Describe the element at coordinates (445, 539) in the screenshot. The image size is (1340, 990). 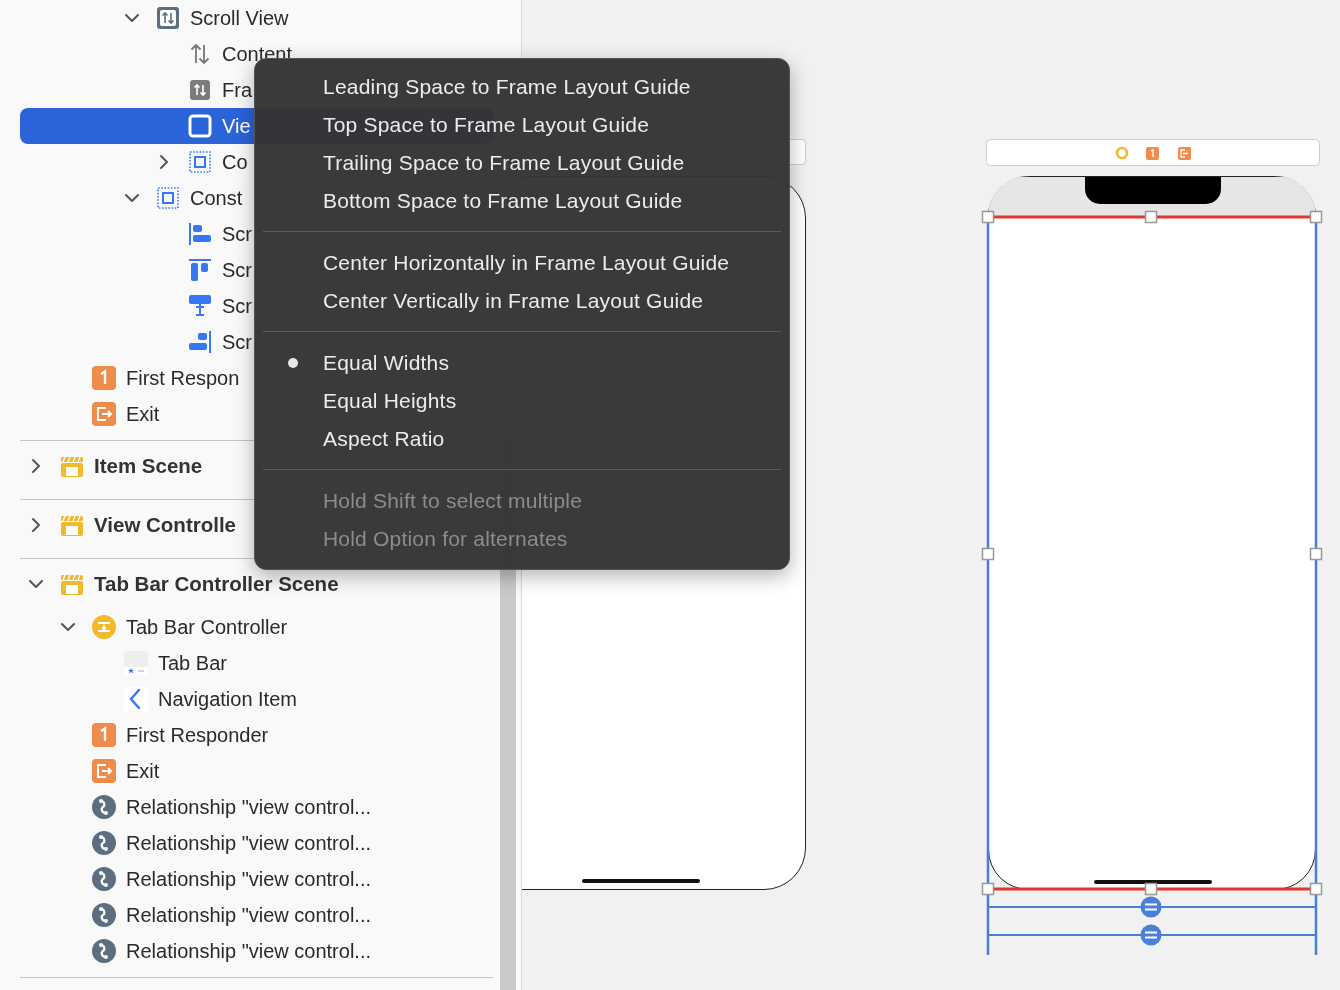
I see `menu-hint: Hold Option for alternates` at that location.